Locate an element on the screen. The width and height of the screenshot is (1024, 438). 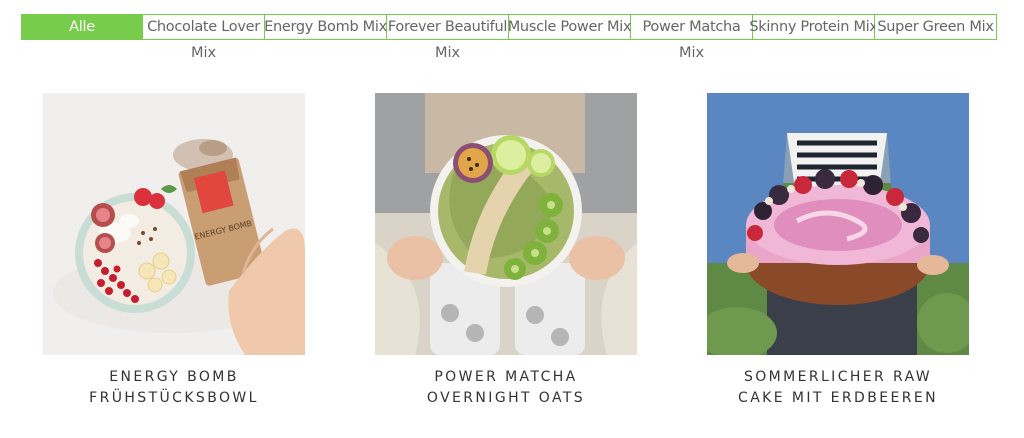
filter-tab-forever-beautiful-mix: Forever Beautiful Mix is located at coordinates (448, 37).